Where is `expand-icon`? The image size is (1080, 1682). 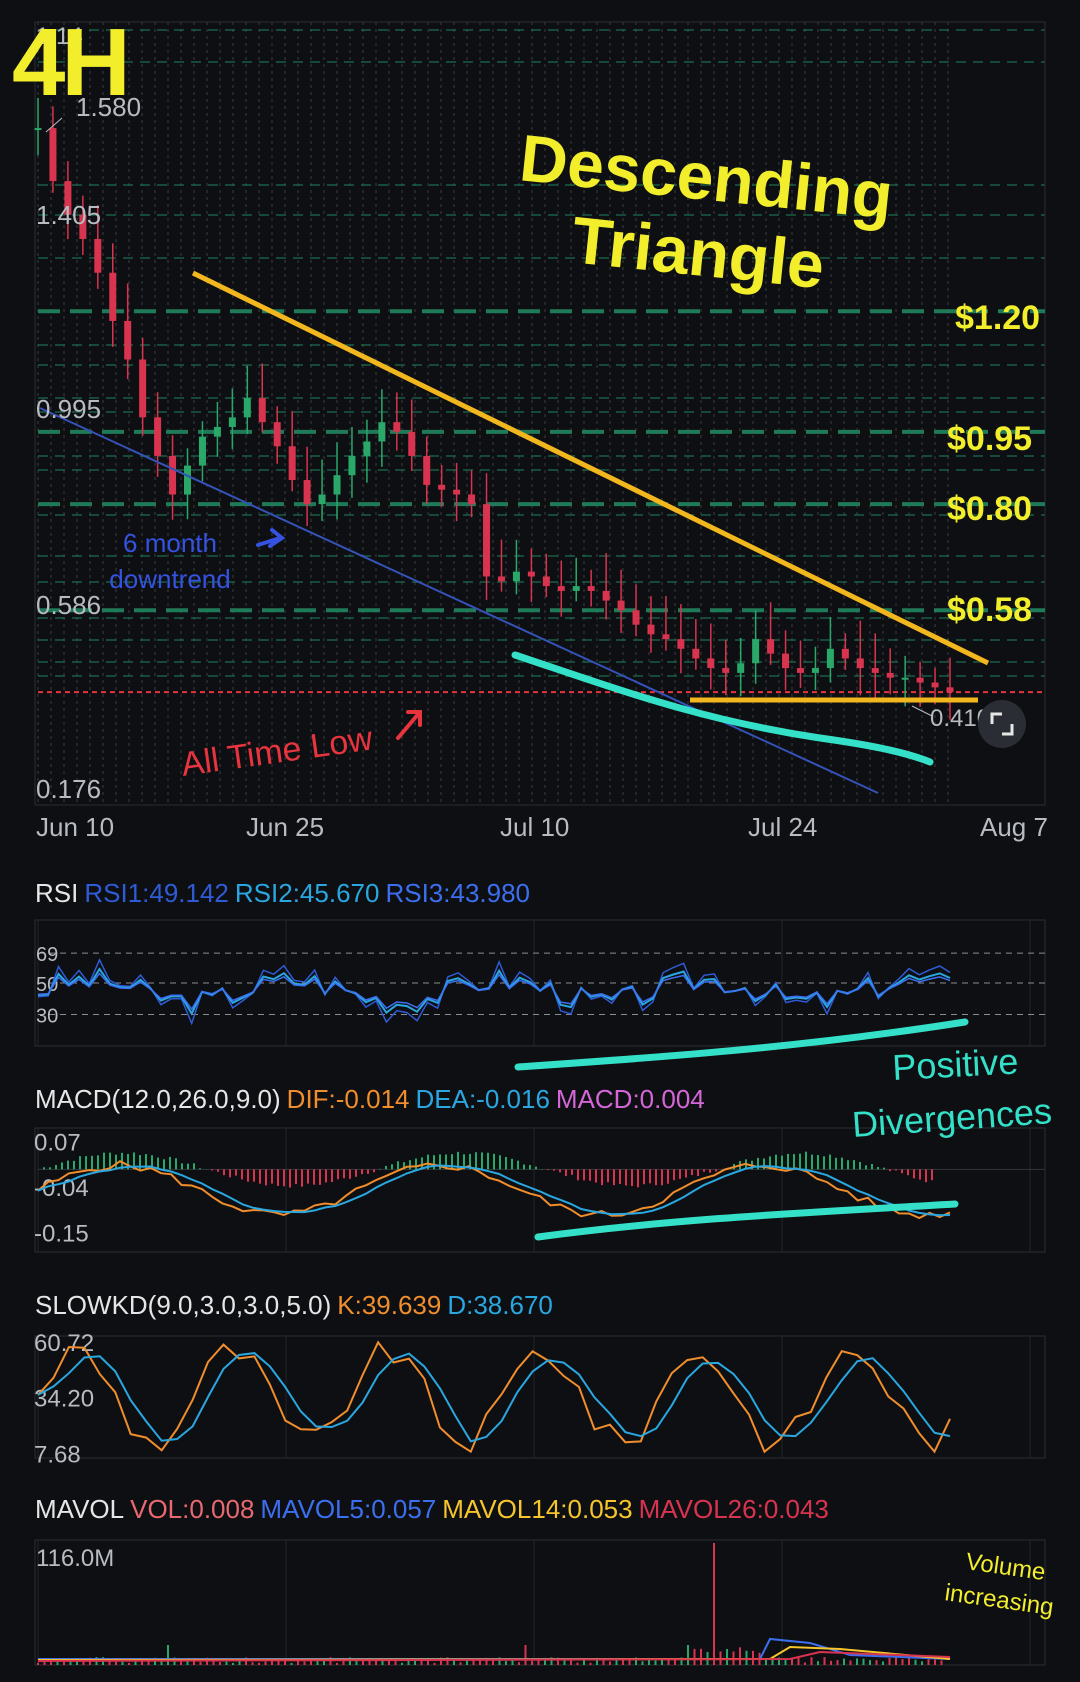 expand-icon is located at coordinates (1002, 724).